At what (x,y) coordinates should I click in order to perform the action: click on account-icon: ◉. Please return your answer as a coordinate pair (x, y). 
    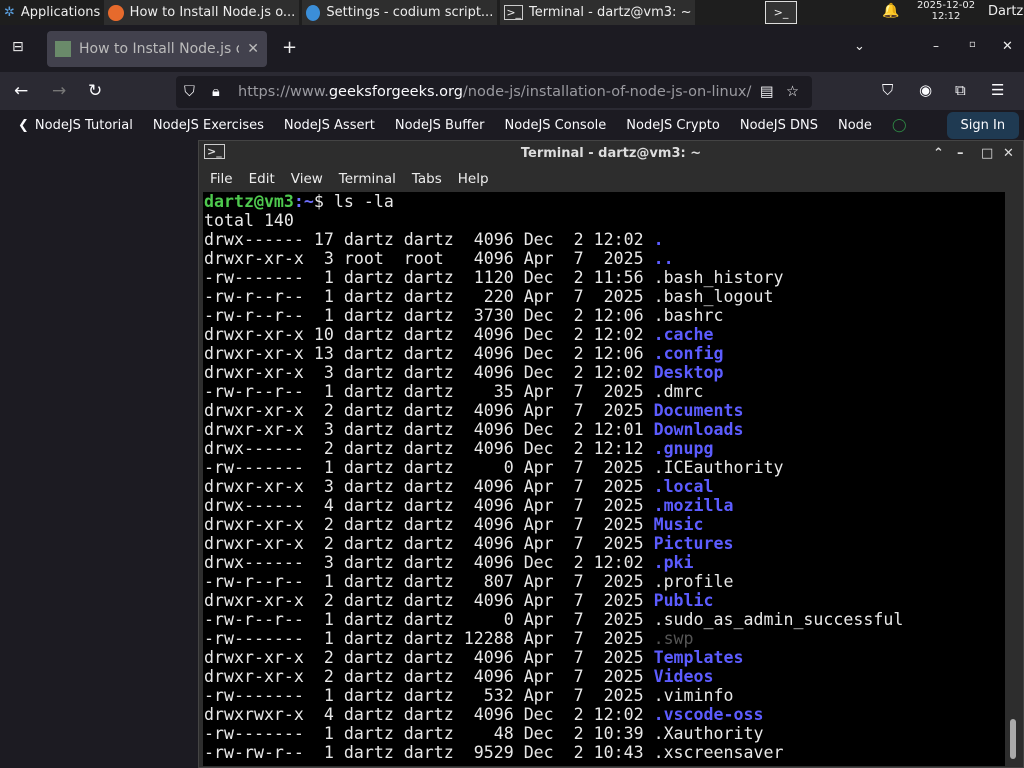
    Looking at the image, I should click on (925, 90).